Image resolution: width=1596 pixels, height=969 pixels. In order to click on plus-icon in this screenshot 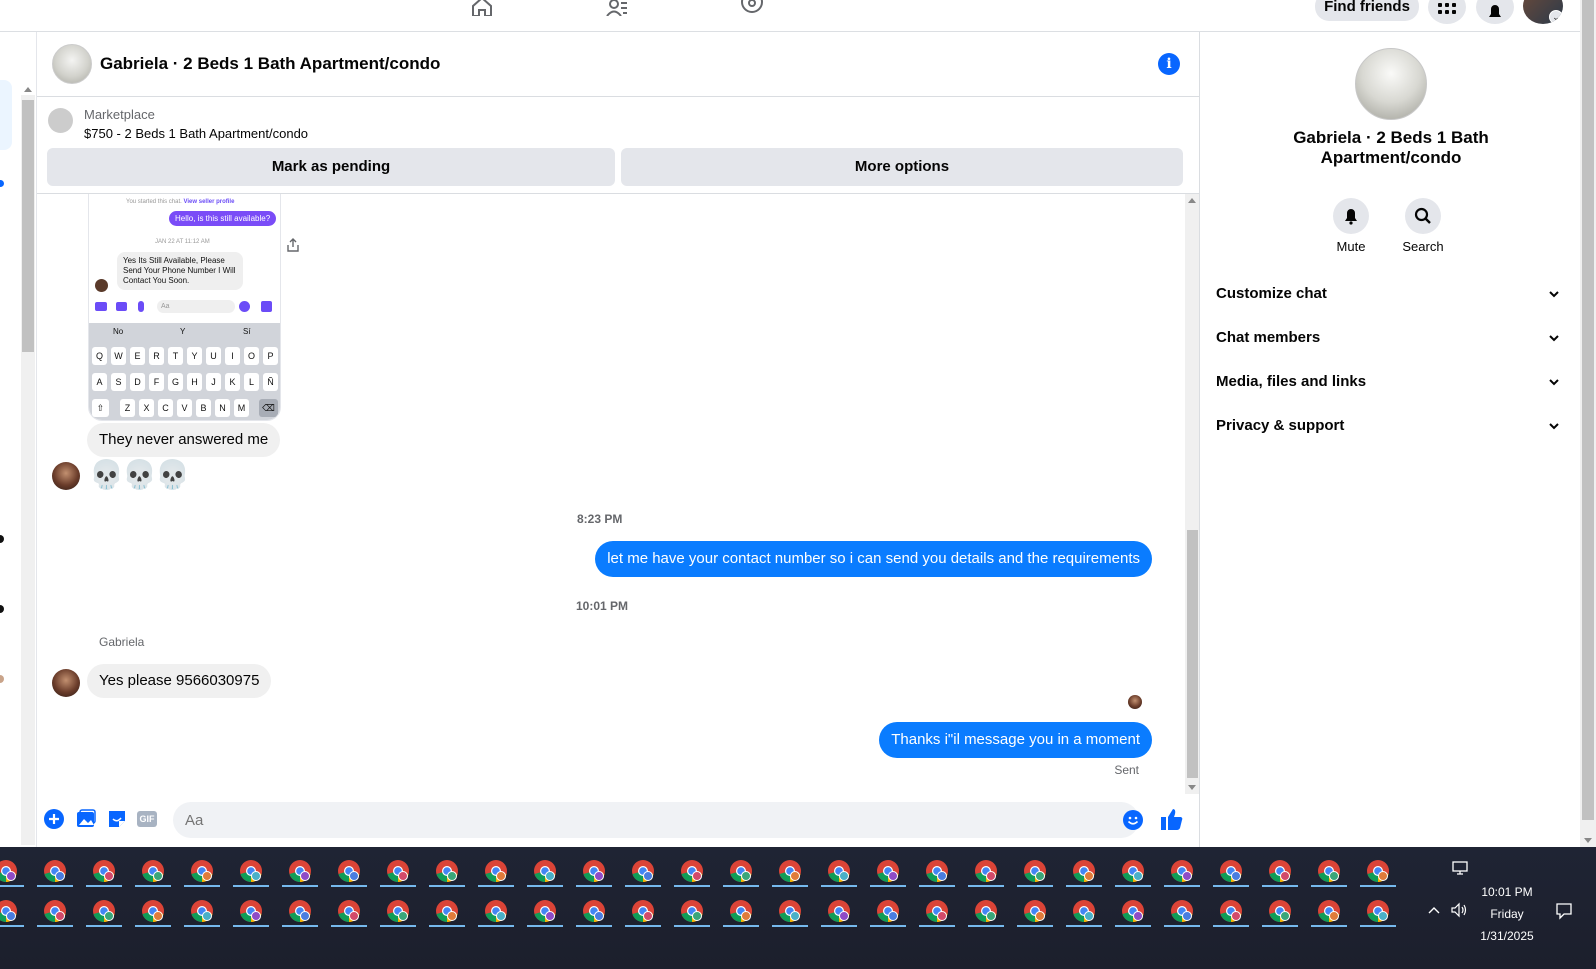, I will do `click(54, 819)`.